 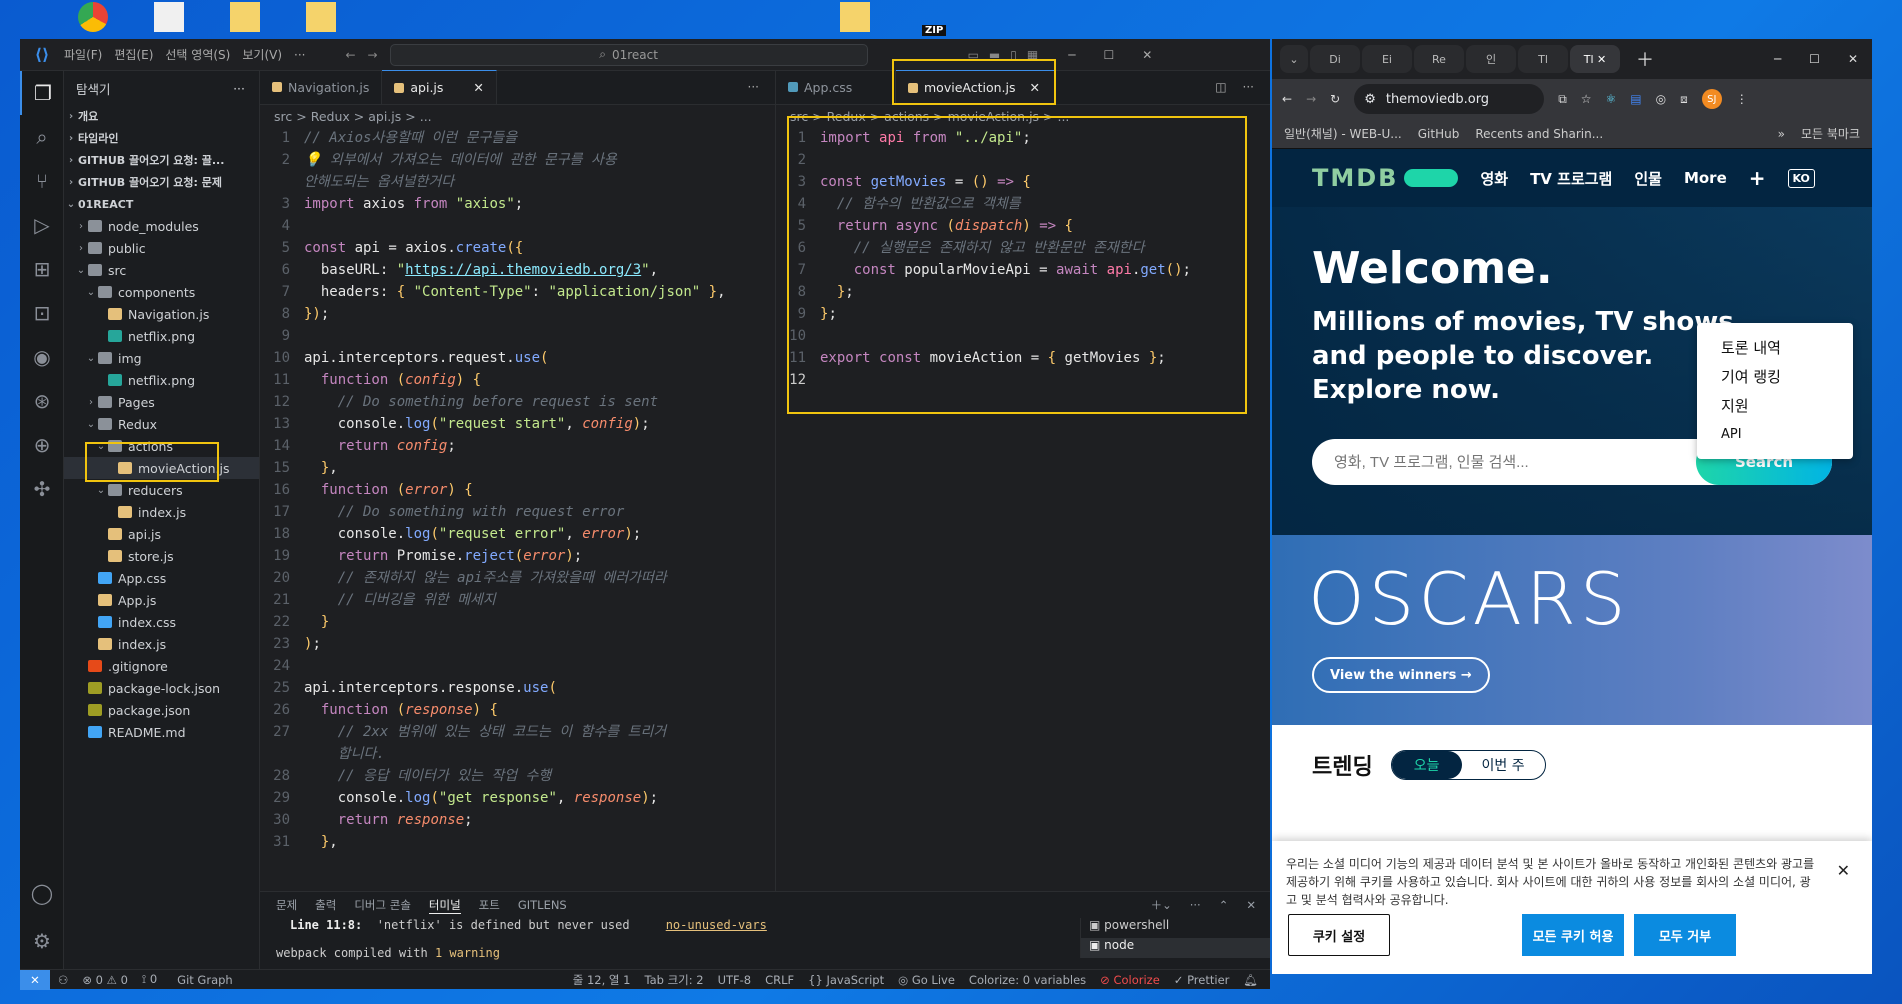 I want to click on nav-back-icon: ←, so click(x=350, y=55).